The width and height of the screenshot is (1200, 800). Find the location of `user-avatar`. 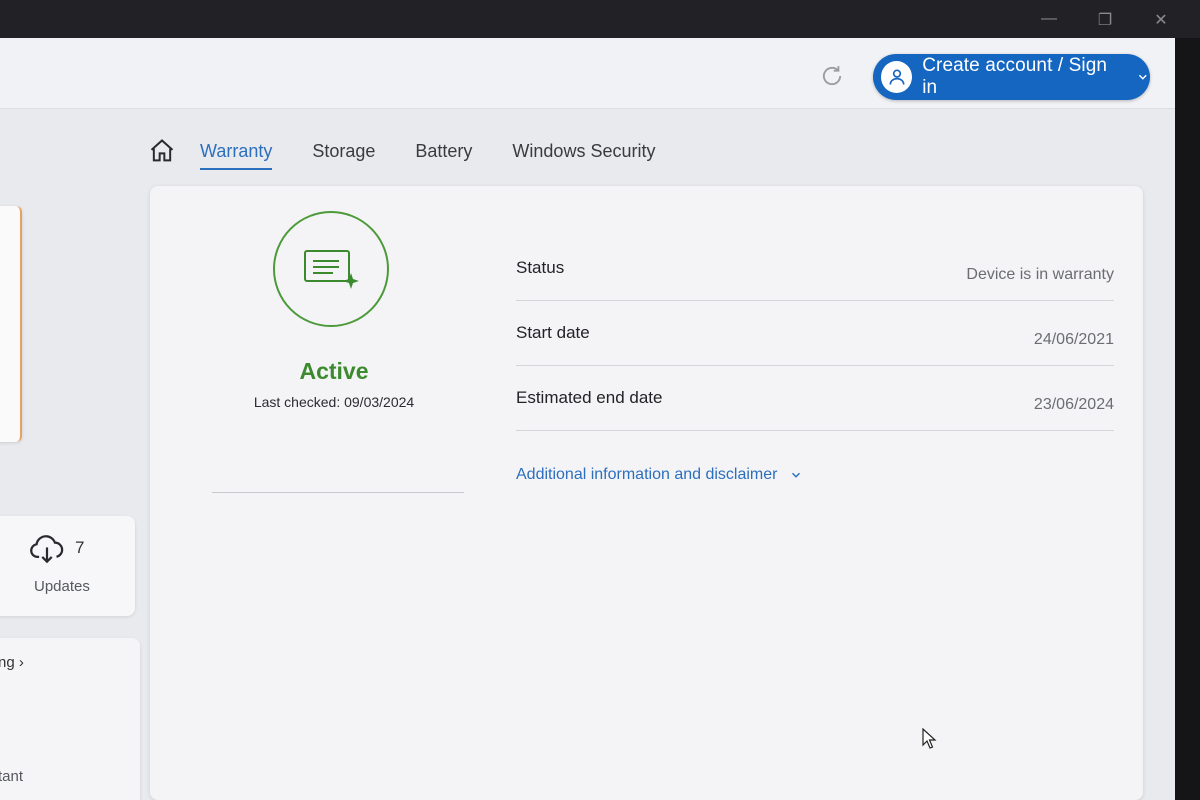

user-avatar is located at coordinates (897, 77).